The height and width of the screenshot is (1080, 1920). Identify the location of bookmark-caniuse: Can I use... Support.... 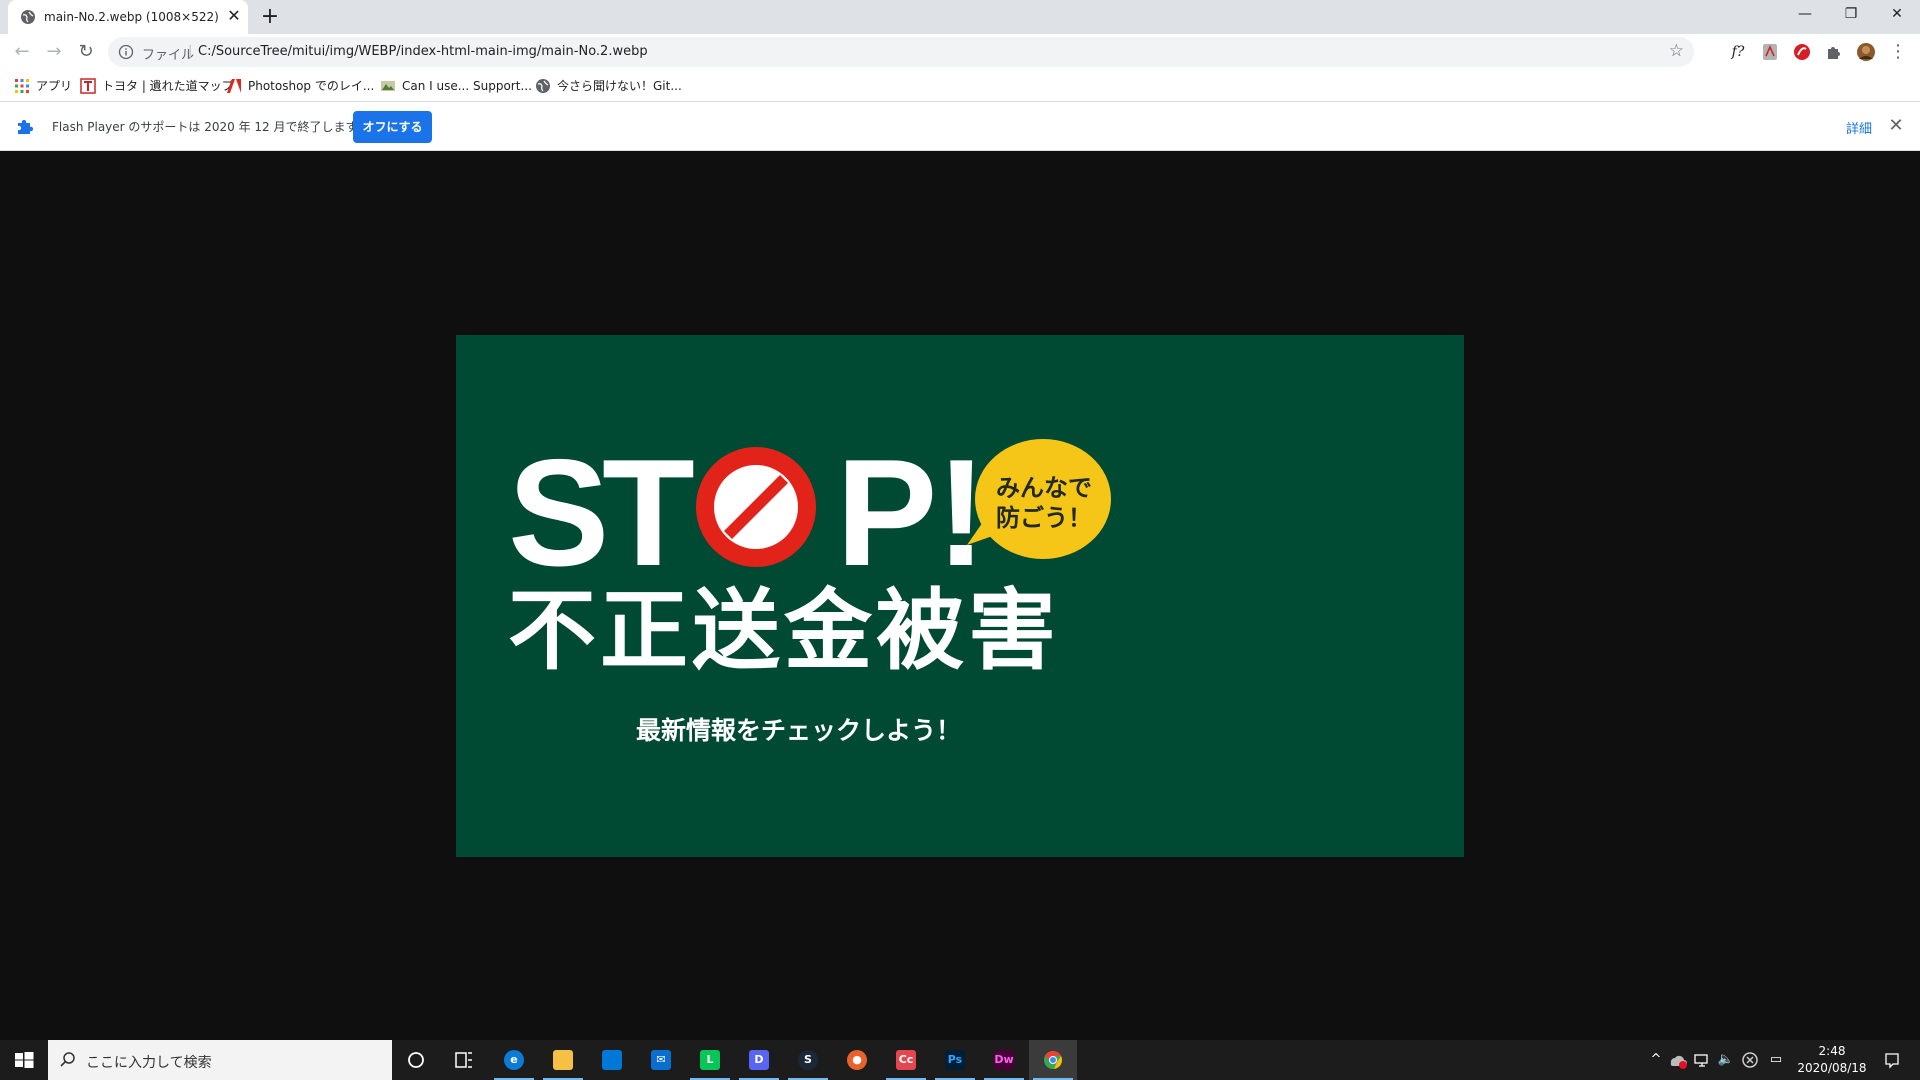
(456, 86).